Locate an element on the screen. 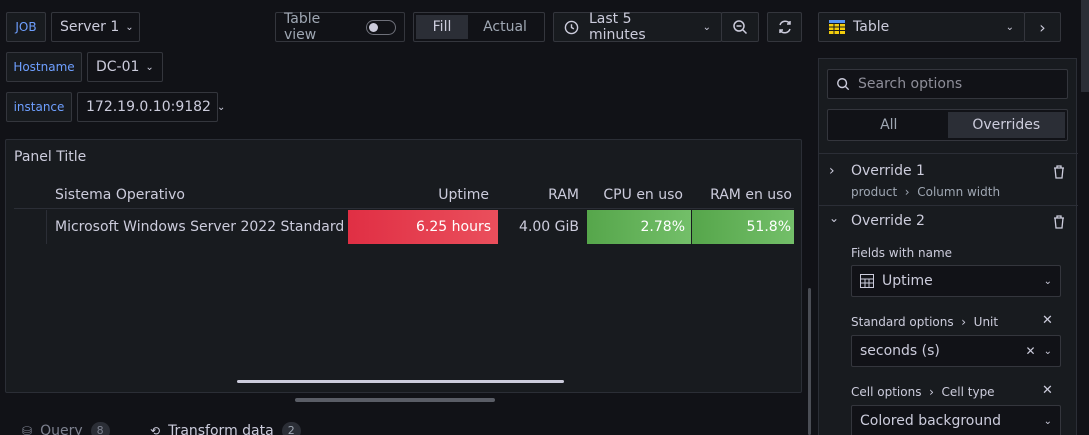  database-icon: ⛁ is located at coordinates (27, 429).